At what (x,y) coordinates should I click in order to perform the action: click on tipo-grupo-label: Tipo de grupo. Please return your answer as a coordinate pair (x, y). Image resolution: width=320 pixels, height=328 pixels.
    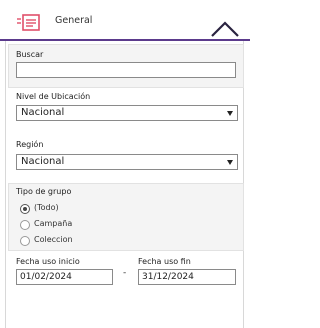
    Looking at the image, I should click on (44, 191).